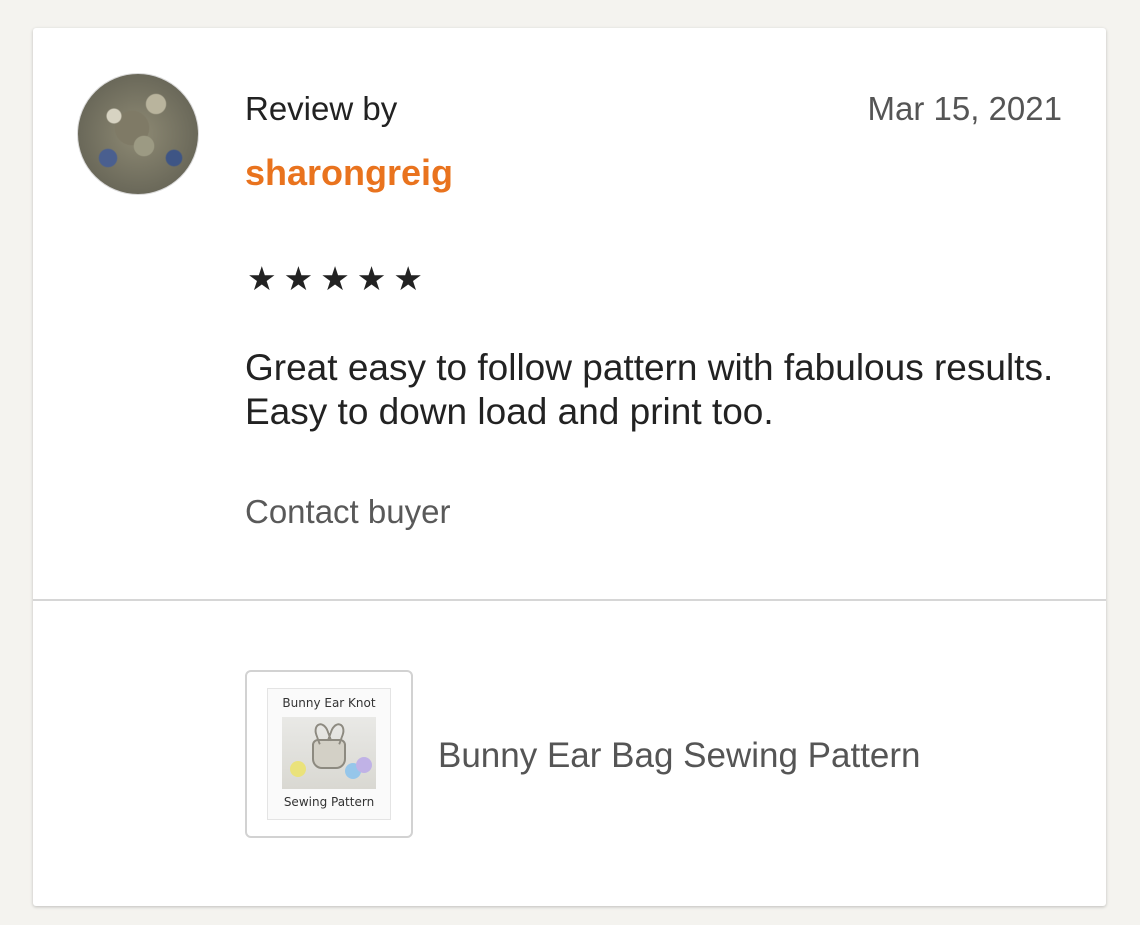  I want to click on review-date: Mar 15, 2021, so click(964, 108).